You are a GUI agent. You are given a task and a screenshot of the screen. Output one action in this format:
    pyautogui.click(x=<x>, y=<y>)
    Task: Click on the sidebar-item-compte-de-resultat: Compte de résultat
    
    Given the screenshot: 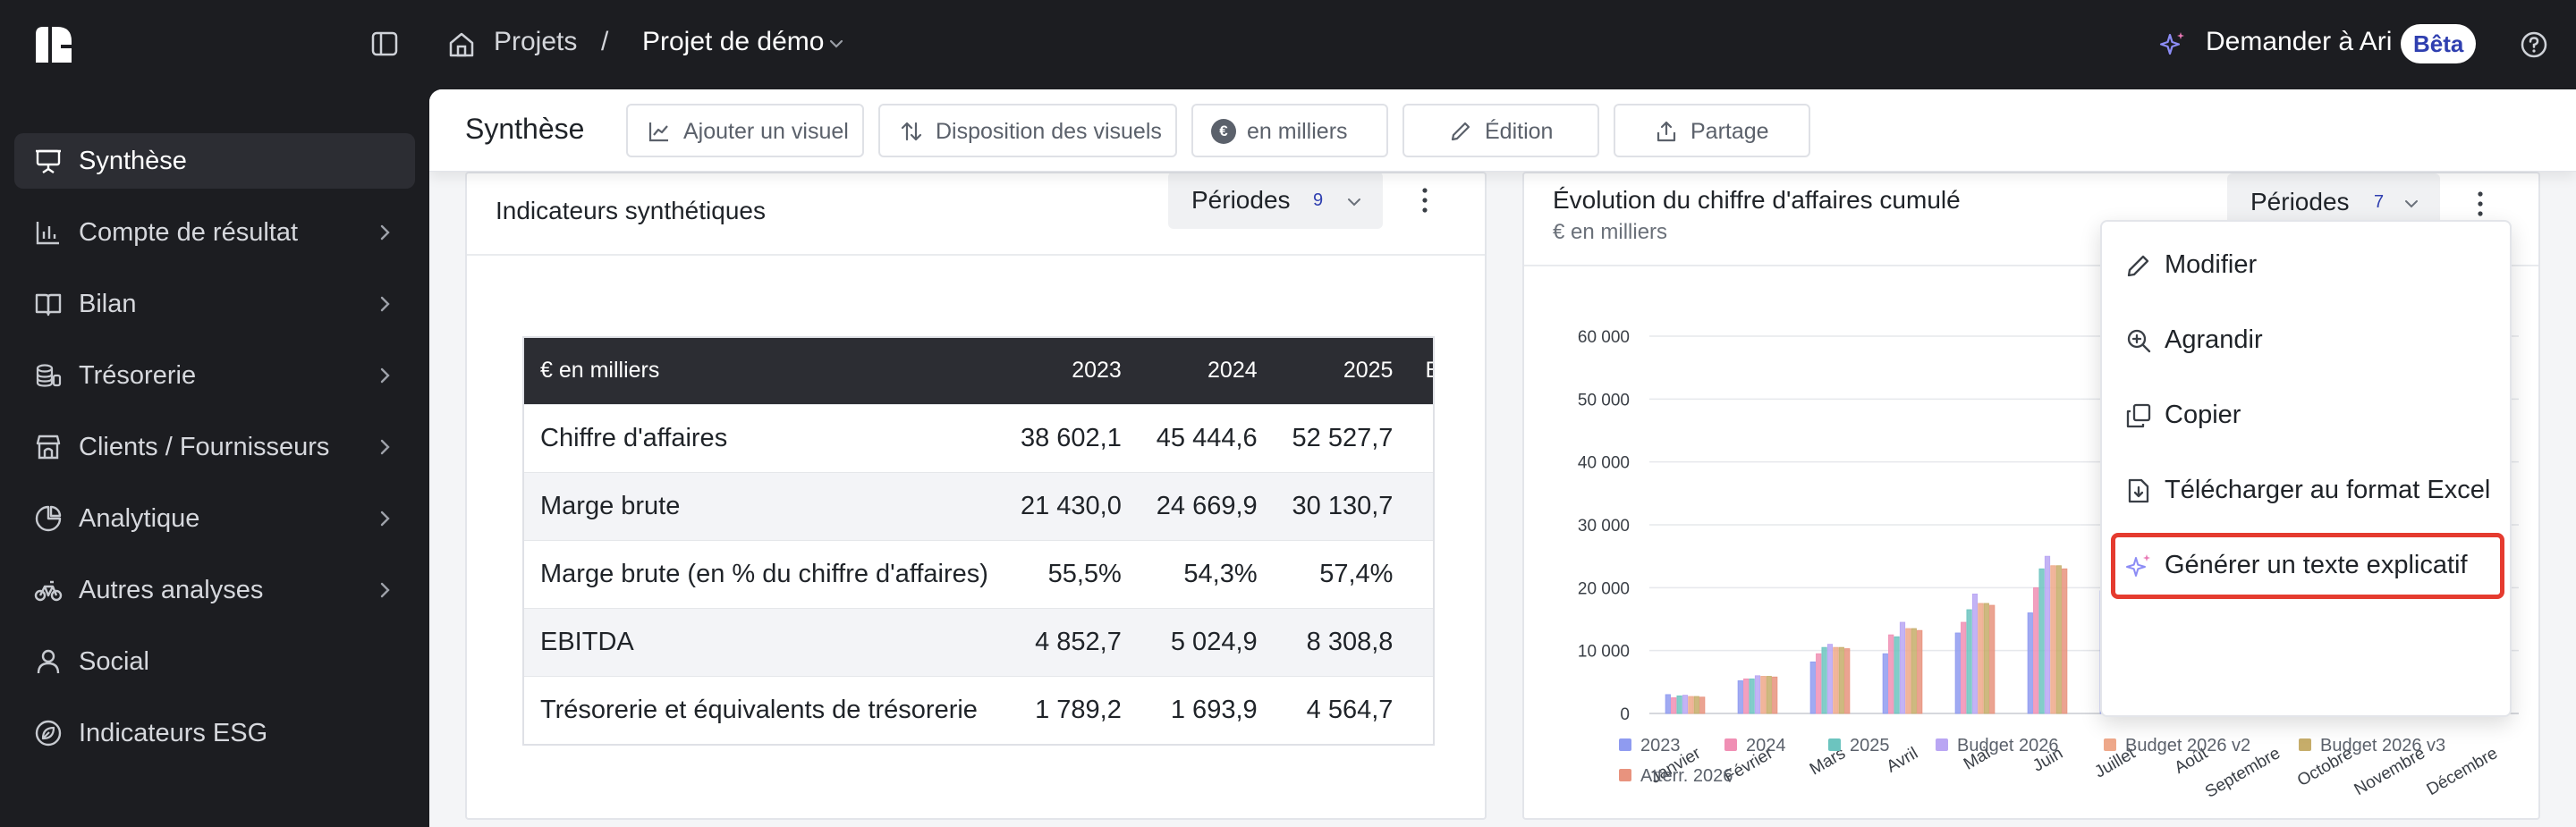 What is the action you would take?
    pyautogui.click(x=214, y=233)
    